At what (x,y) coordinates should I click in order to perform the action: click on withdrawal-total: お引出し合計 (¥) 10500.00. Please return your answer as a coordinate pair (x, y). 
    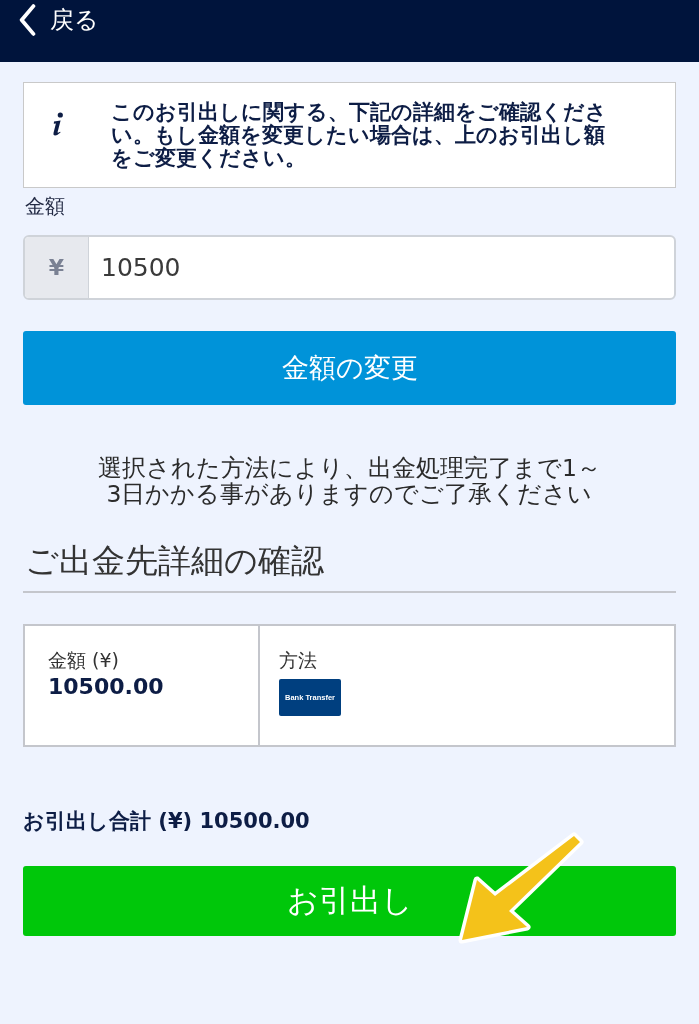
    Looking at the image, I should click on (166, 821).